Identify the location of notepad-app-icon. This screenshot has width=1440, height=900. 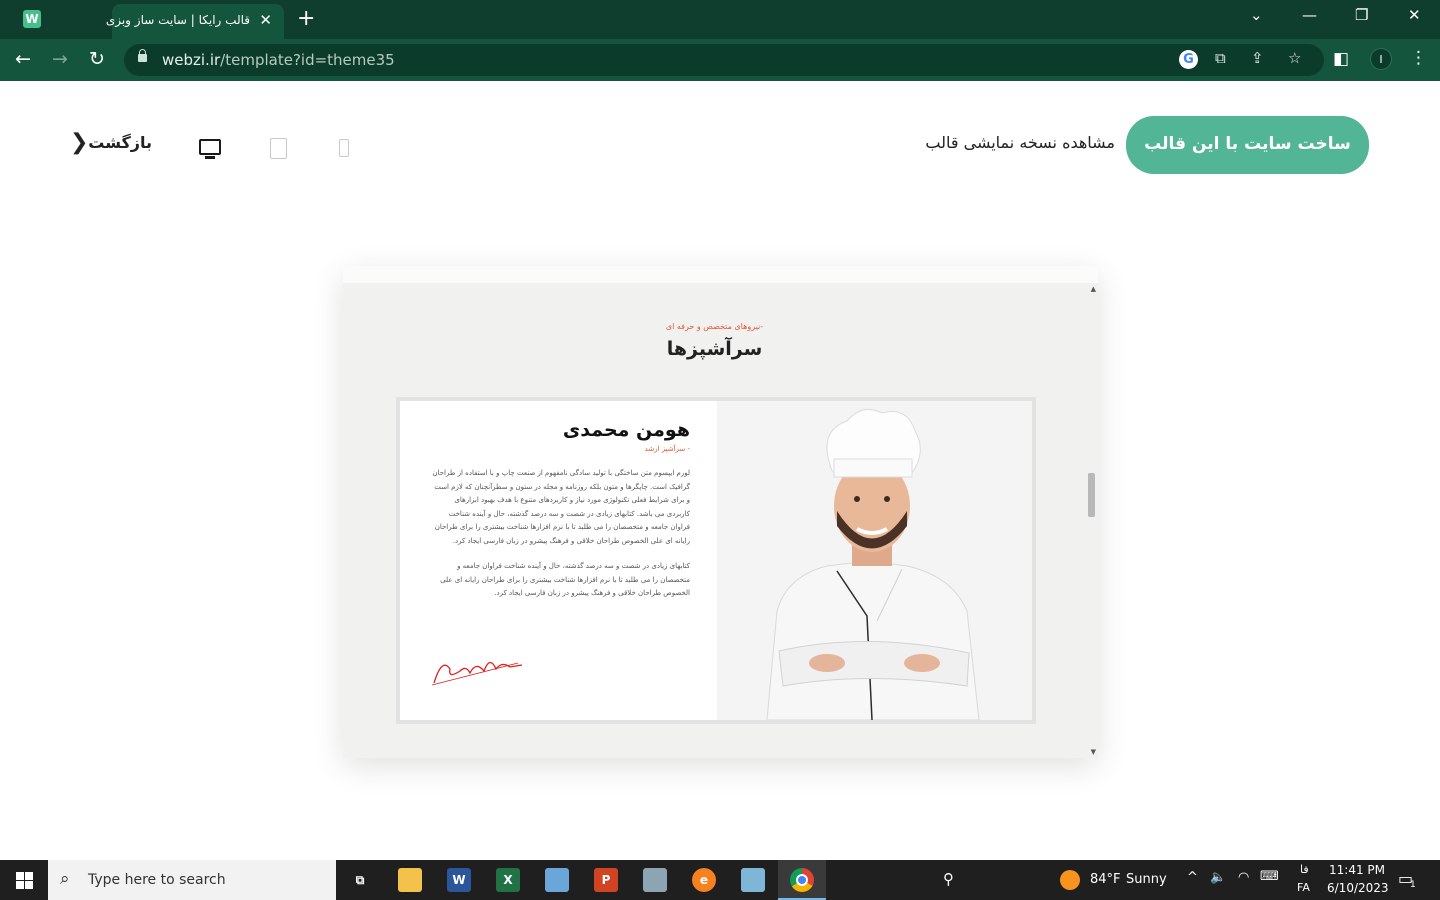
(753, 880).